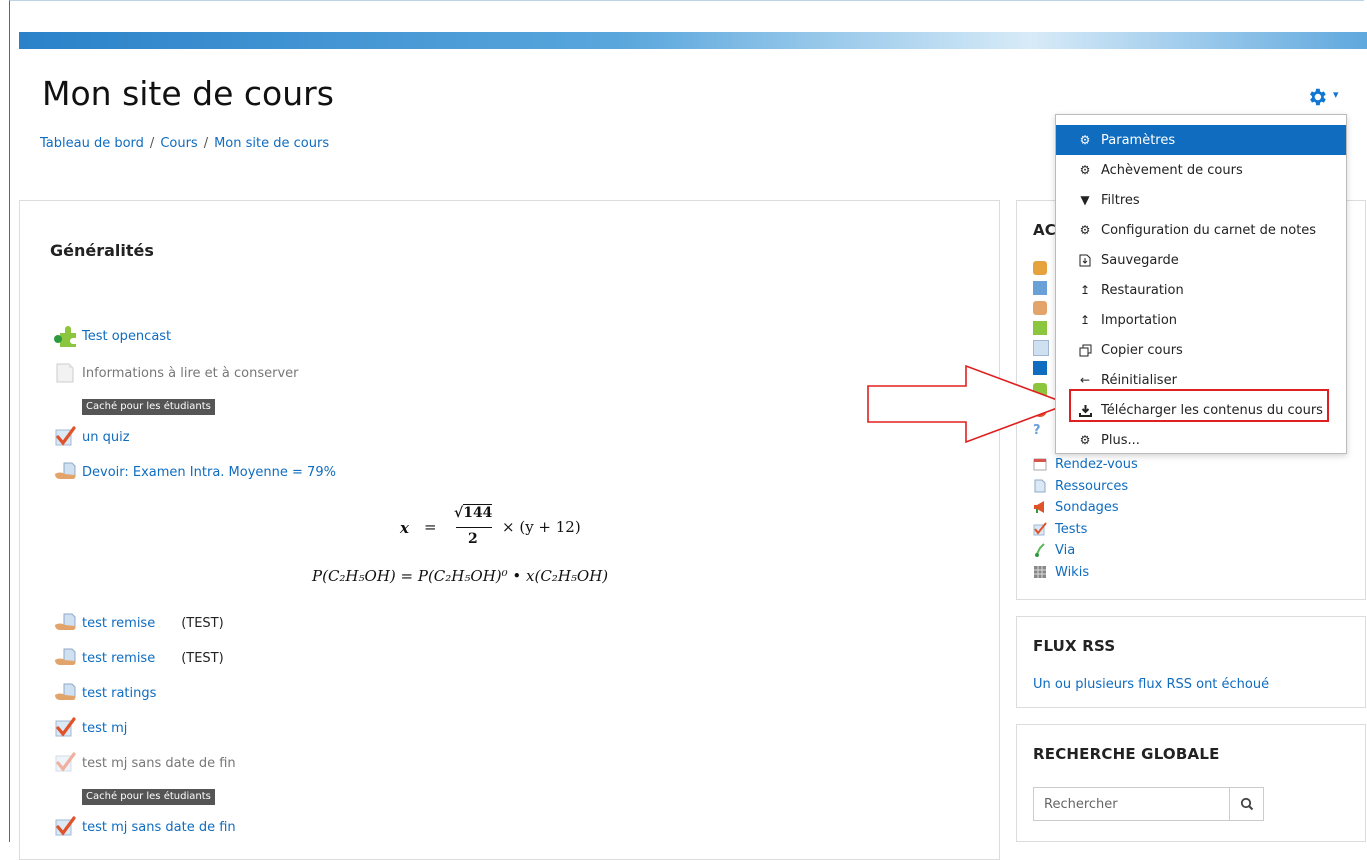 This screenshot has width=1367, height=860. Describe the element at coordinates (1201, 200) in the screenshot. I see `menu-item-filtres: ▼ Filtres` at that location.